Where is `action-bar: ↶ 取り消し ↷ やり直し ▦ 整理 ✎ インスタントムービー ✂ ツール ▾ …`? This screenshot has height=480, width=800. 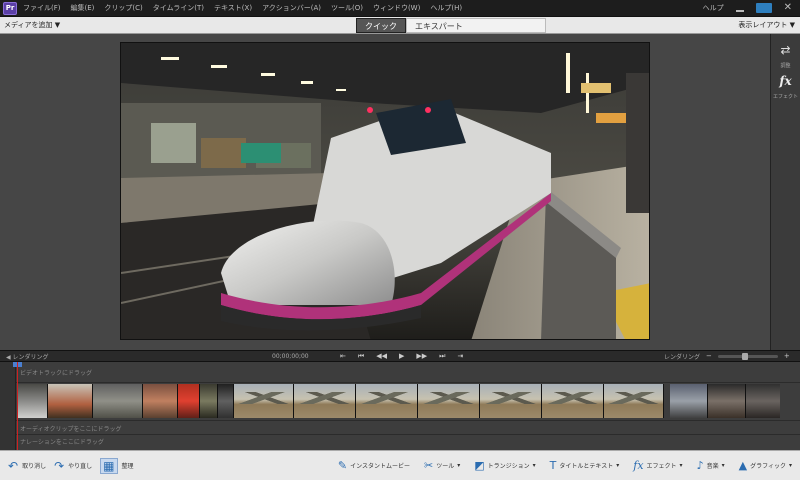
action-bar: ↶ 取り消し ↷ やり直し ▦ 整理 ✎ インスタントムービー ✂ ツール ▾ … is located at coordinates (400, 465).